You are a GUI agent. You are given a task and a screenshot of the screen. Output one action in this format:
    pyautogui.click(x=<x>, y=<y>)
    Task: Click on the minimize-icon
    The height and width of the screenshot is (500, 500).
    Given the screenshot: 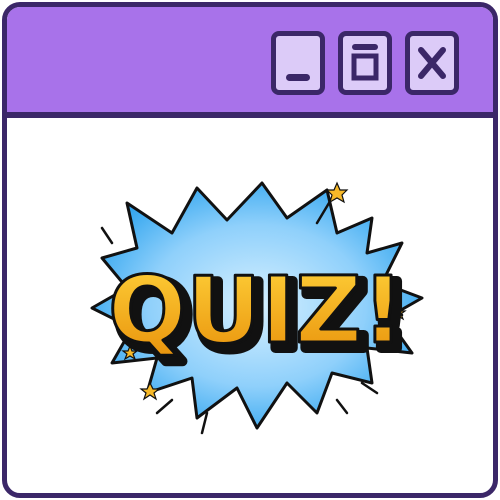 What is the action you would take?
    pyautogui.click(x=298, y=77)
    